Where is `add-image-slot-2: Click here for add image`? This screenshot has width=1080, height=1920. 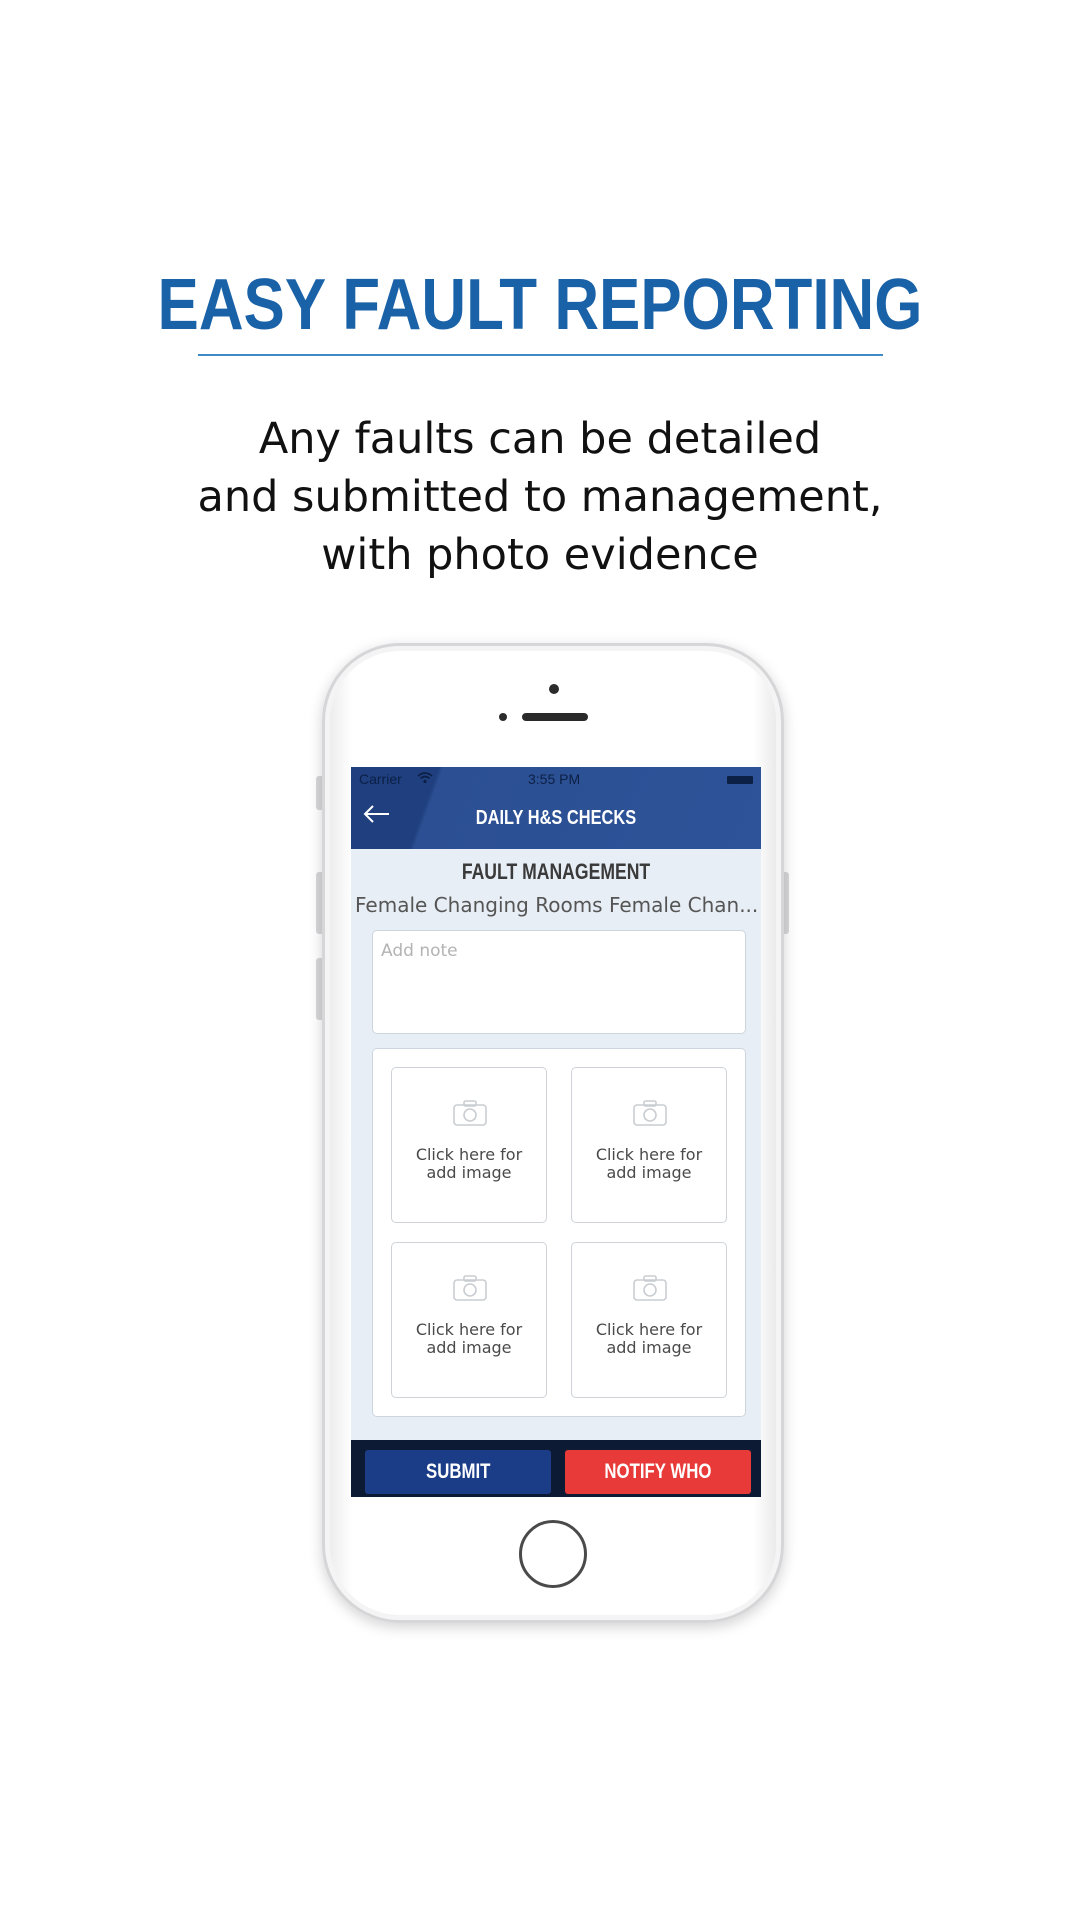
add-image-slot-2: Click here for add image is located at coordinates (649, 1145).